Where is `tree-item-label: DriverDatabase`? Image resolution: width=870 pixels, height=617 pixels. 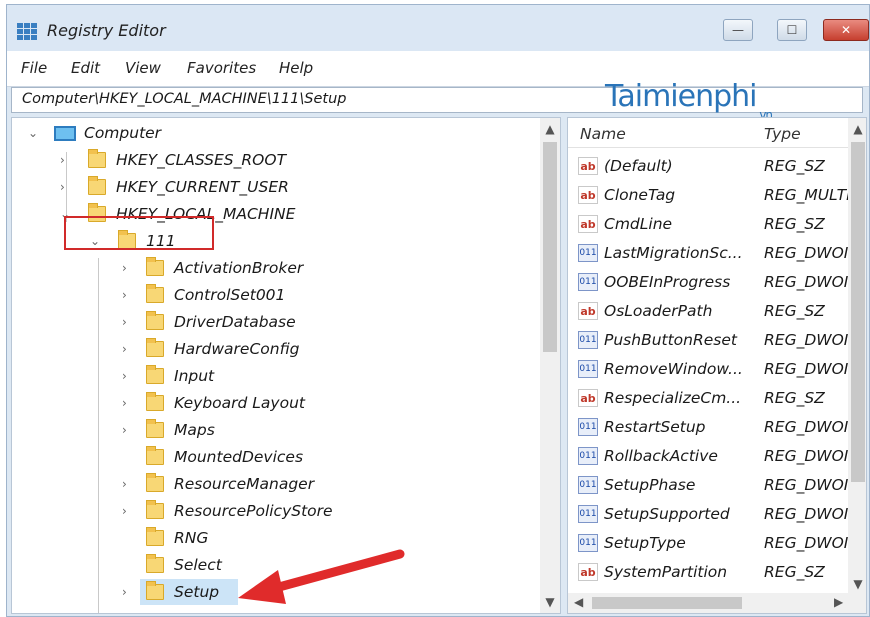
tree-item-label: DriverDatabase is located at coordinates (235, 322).